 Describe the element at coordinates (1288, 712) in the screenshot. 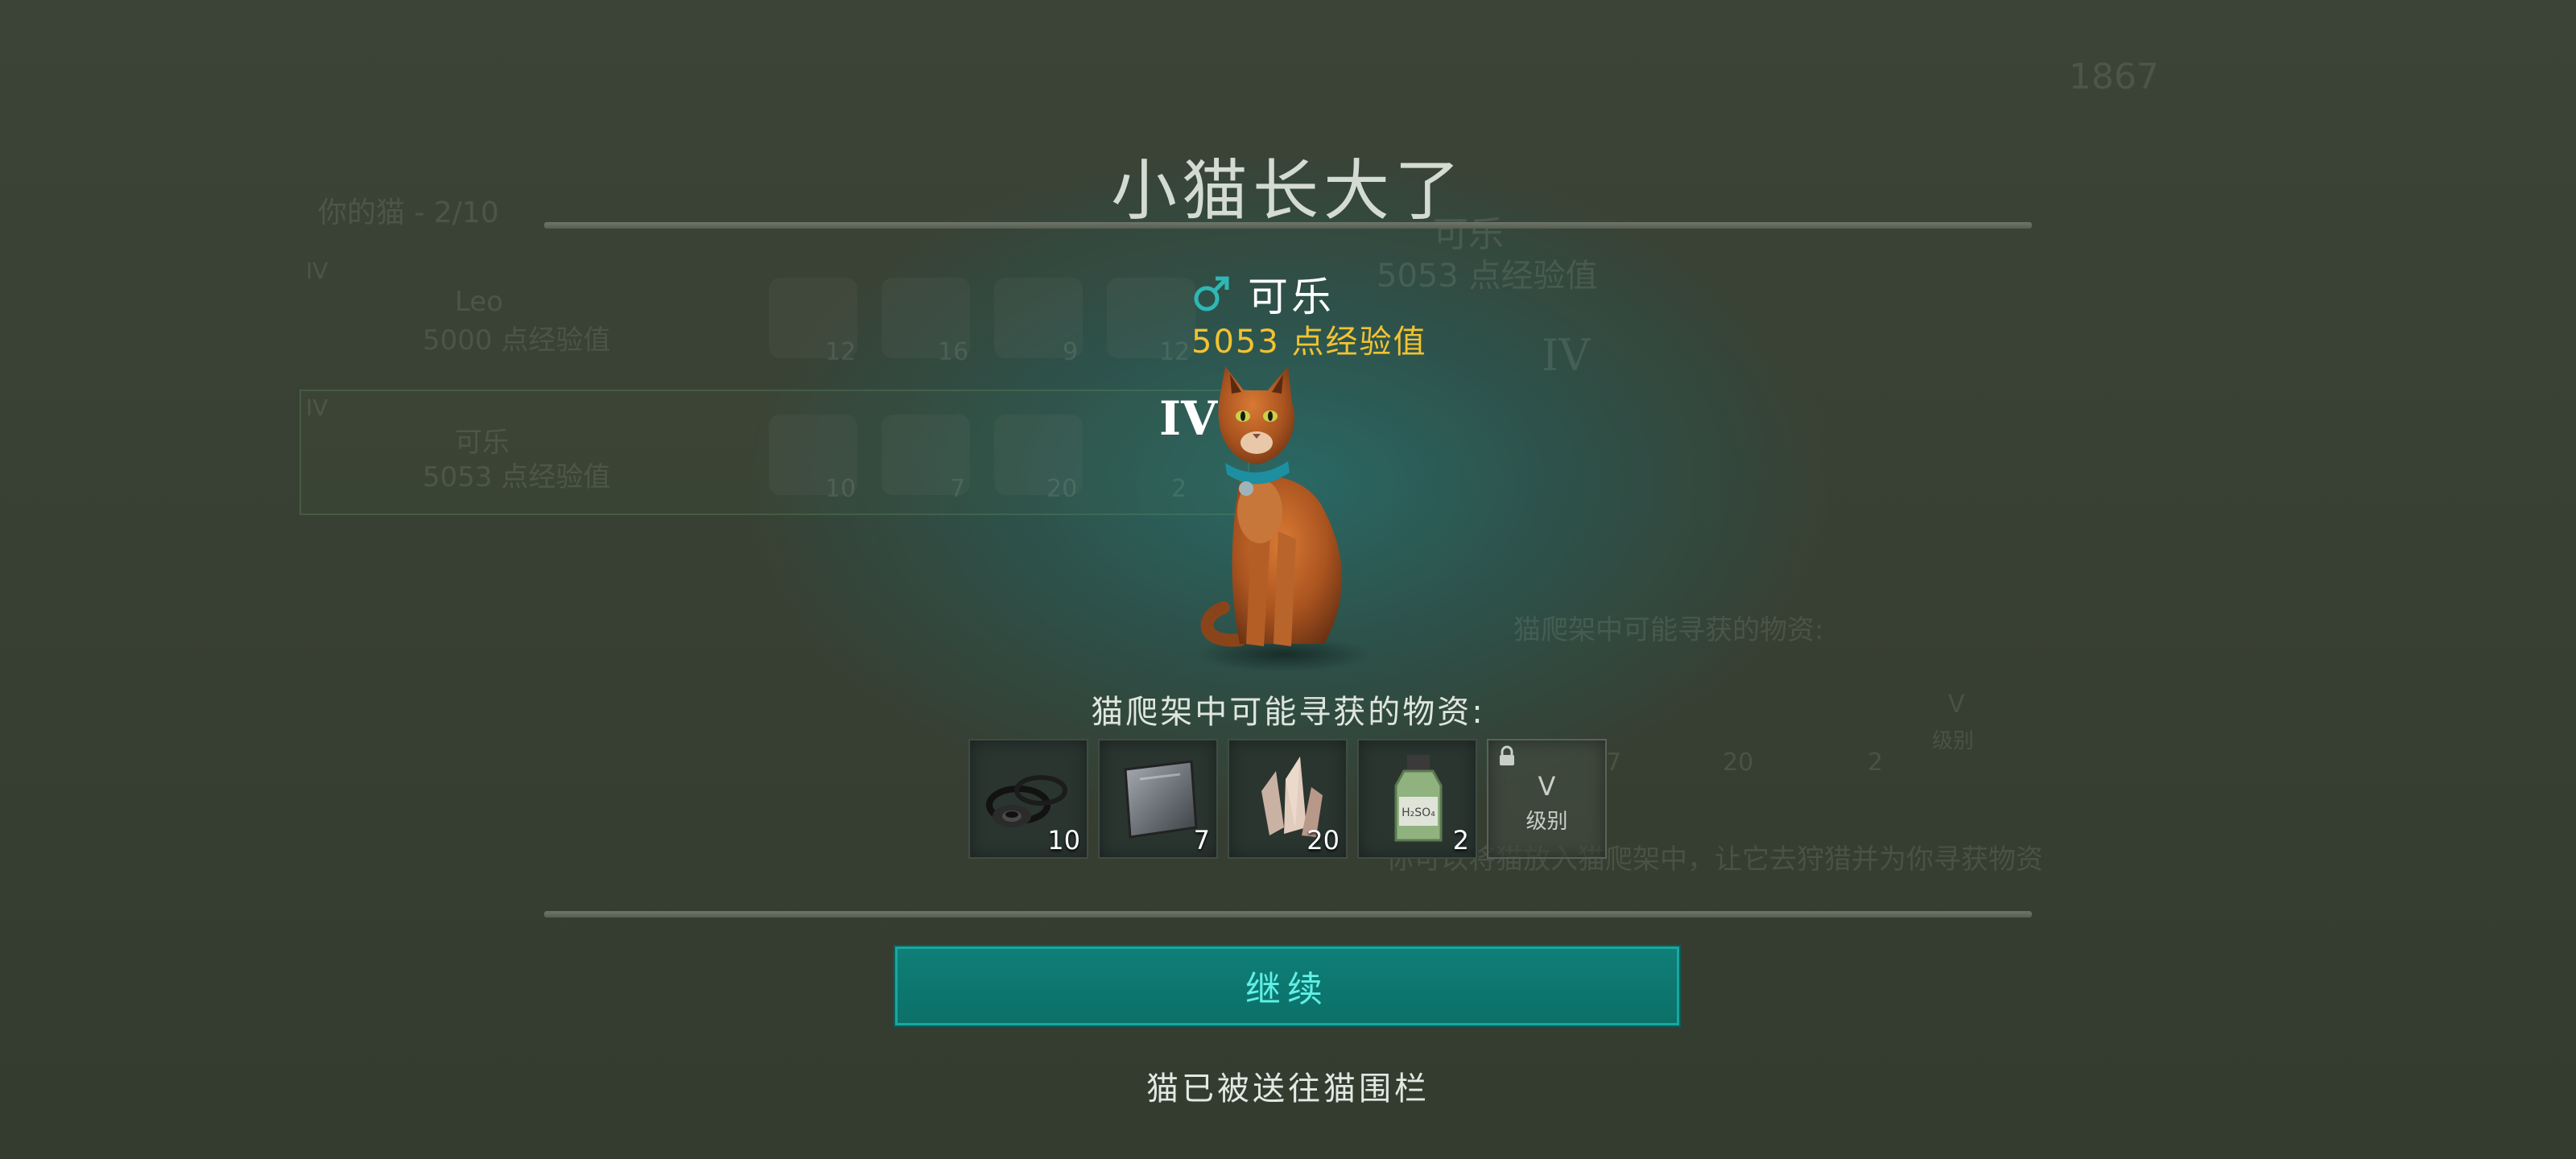

I see `loot-label: 猫爬架中可能寻获的物资:` at that location.